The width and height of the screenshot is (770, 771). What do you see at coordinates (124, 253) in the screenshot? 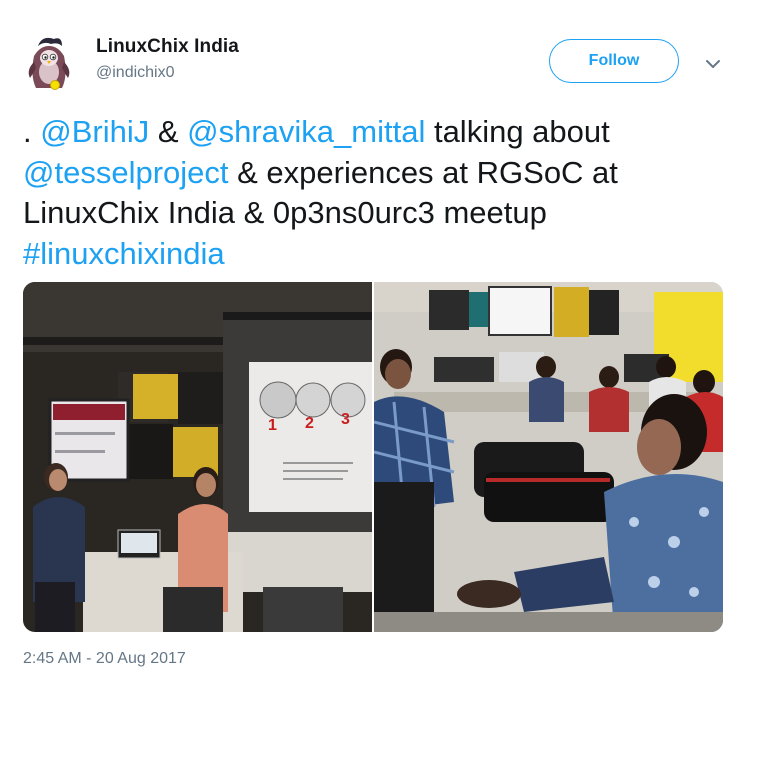
I see `hashtag-linuxchixindia-link: #linuxchixindia` at bounding box center [124, 253].